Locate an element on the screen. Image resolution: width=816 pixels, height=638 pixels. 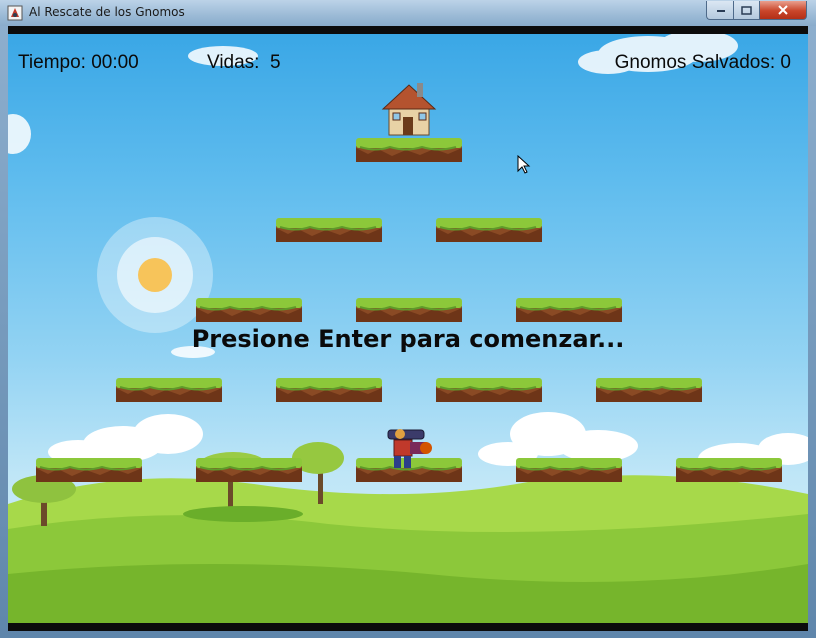
lives-counter: Vidas: 5 is located at coordinates (244, 62).